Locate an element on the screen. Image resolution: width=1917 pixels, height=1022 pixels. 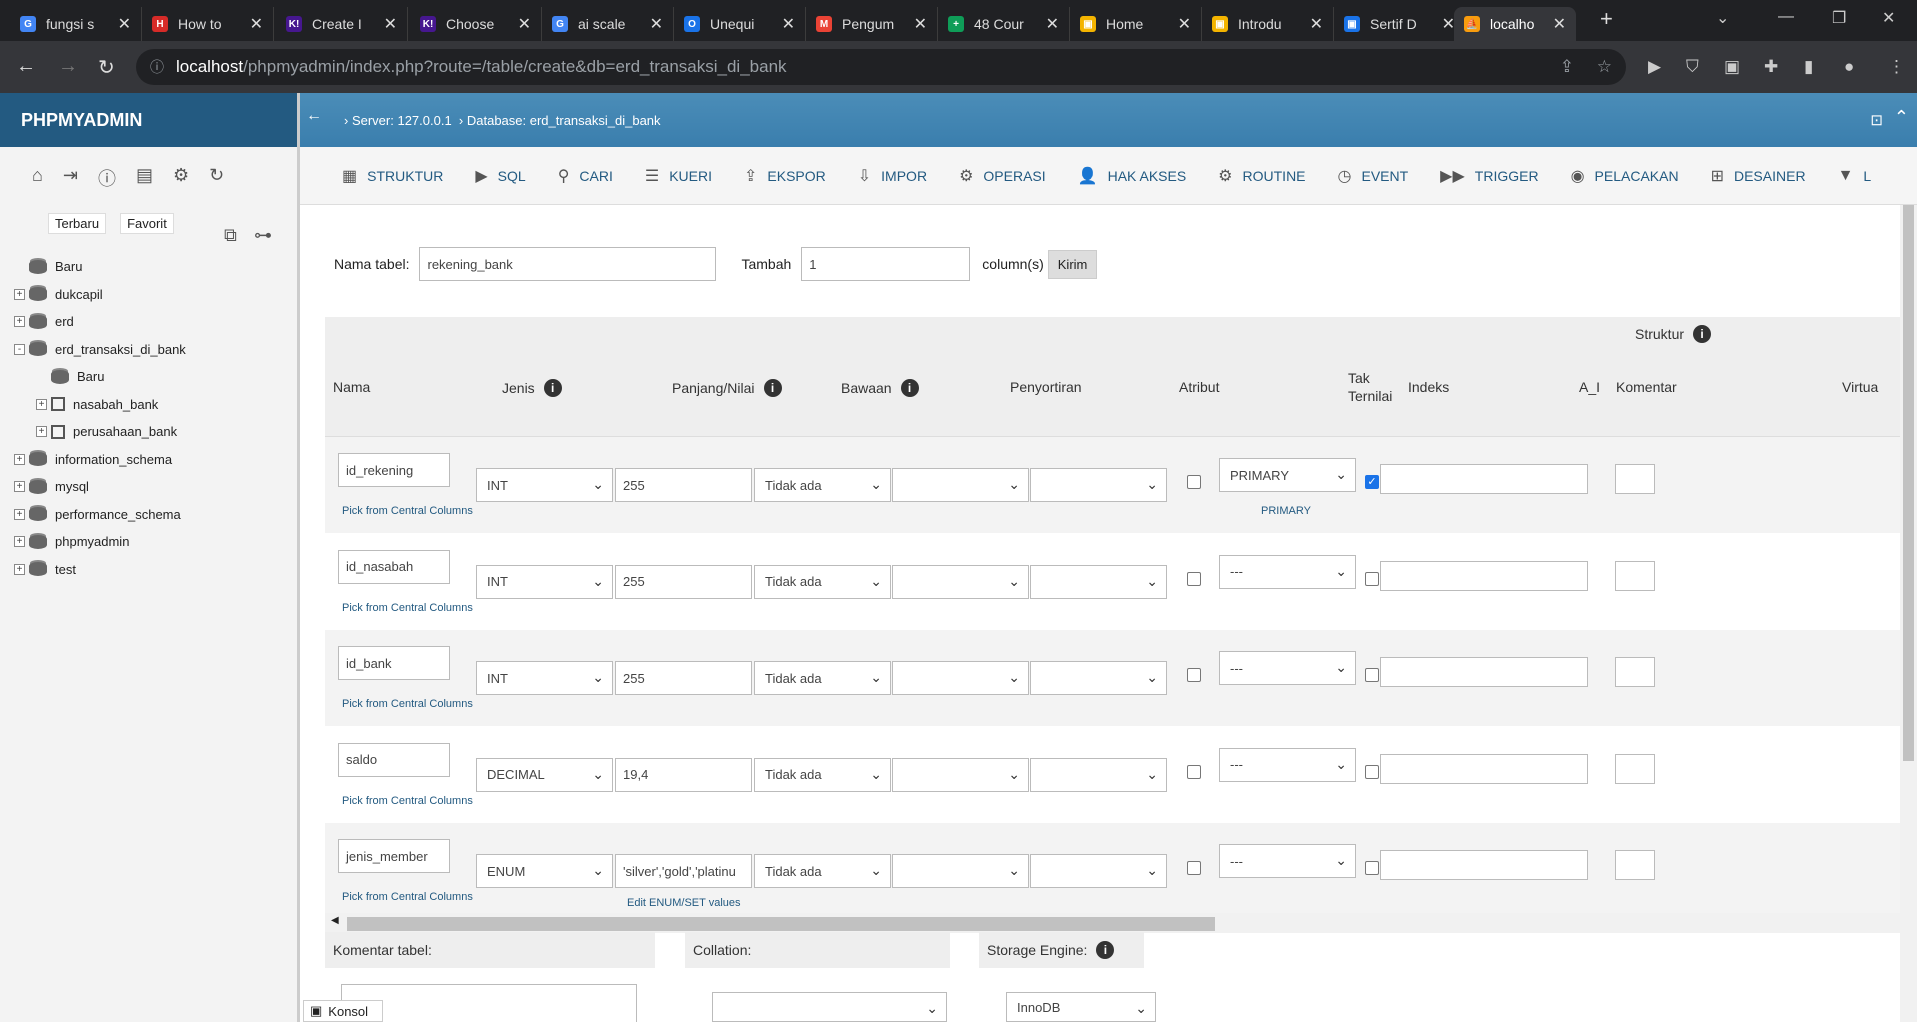
collapse-panel-icon: ← is located at coordinates (314, 116).